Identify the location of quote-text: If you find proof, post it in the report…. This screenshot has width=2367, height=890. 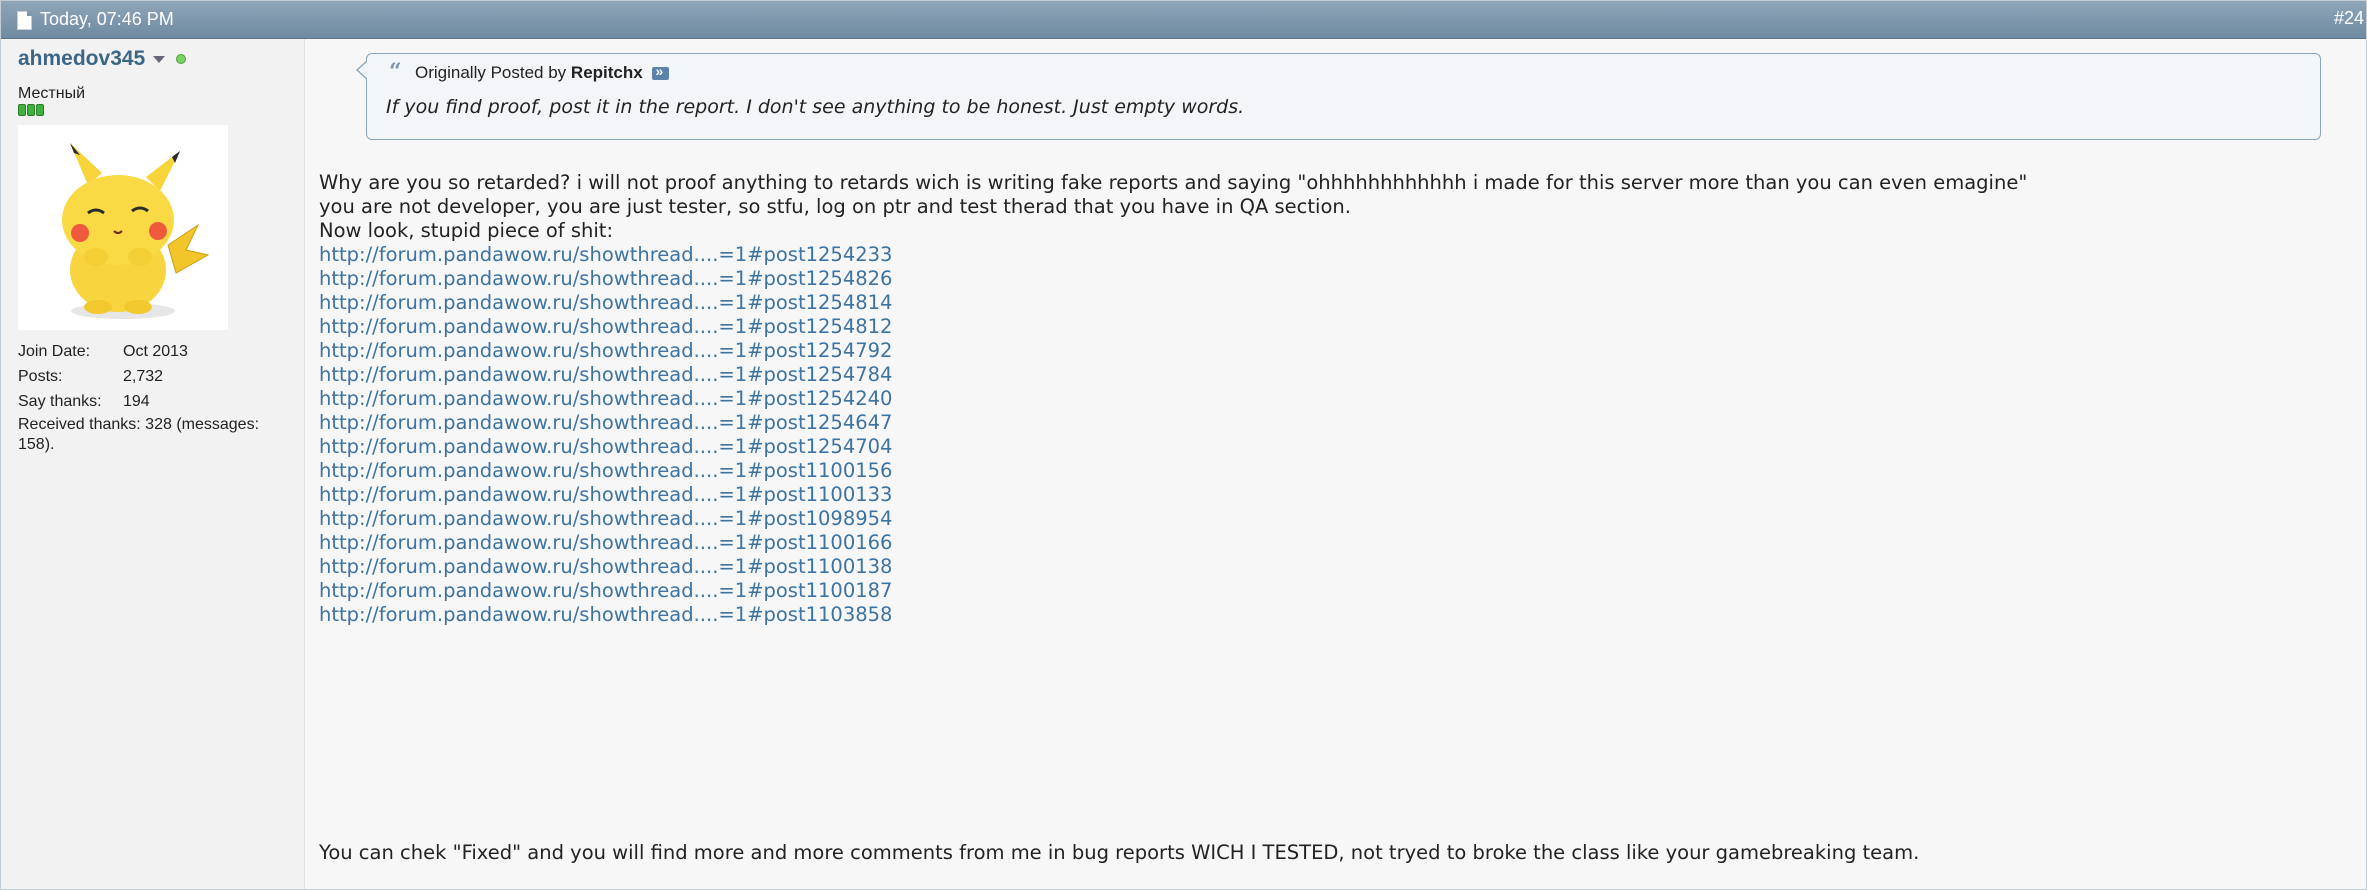
(815, 107).